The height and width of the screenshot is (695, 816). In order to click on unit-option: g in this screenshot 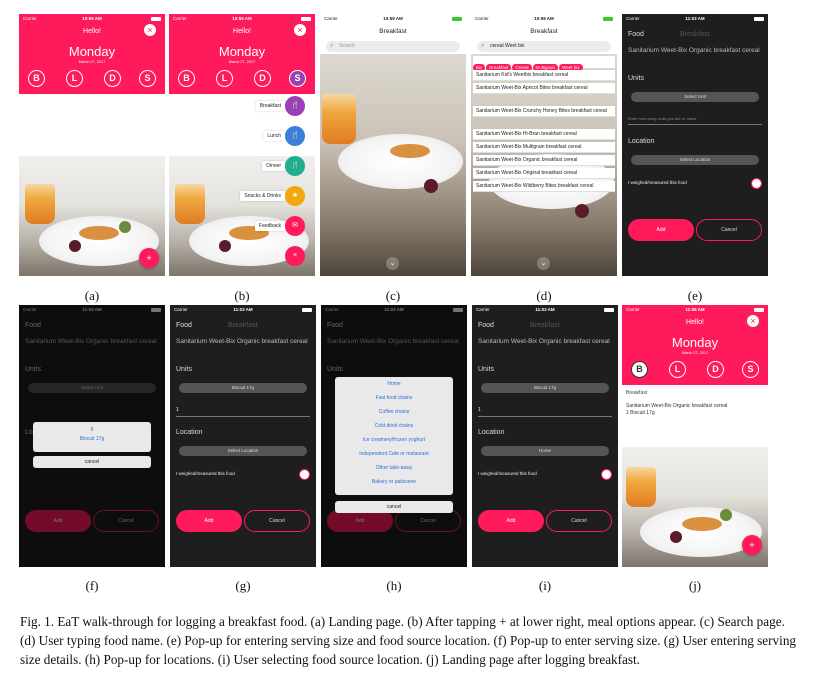, I will do `click(92, 428)`.